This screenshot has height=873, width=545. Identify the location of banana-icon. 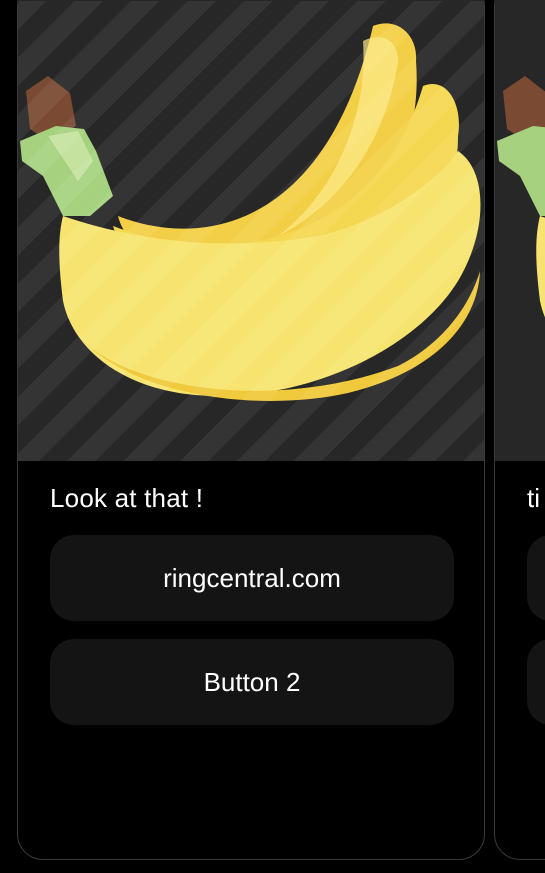
(521, 197).